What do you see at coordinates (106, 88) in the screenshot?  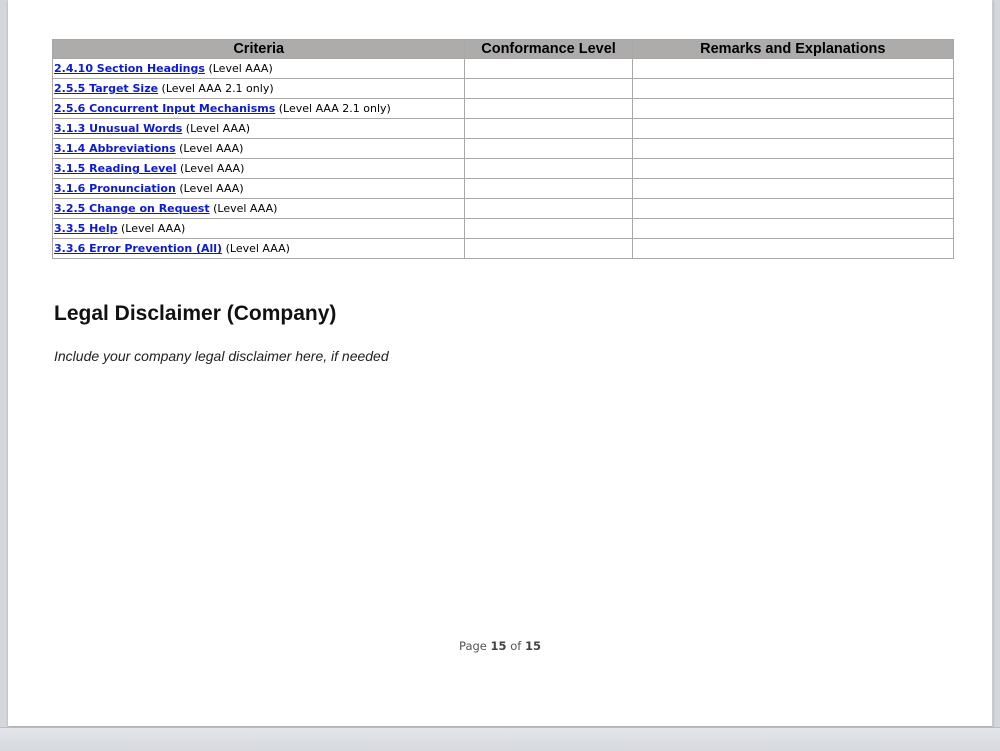 I see `criterion-link: 2.5.5 Target Size` at bounding box center [106, 88].